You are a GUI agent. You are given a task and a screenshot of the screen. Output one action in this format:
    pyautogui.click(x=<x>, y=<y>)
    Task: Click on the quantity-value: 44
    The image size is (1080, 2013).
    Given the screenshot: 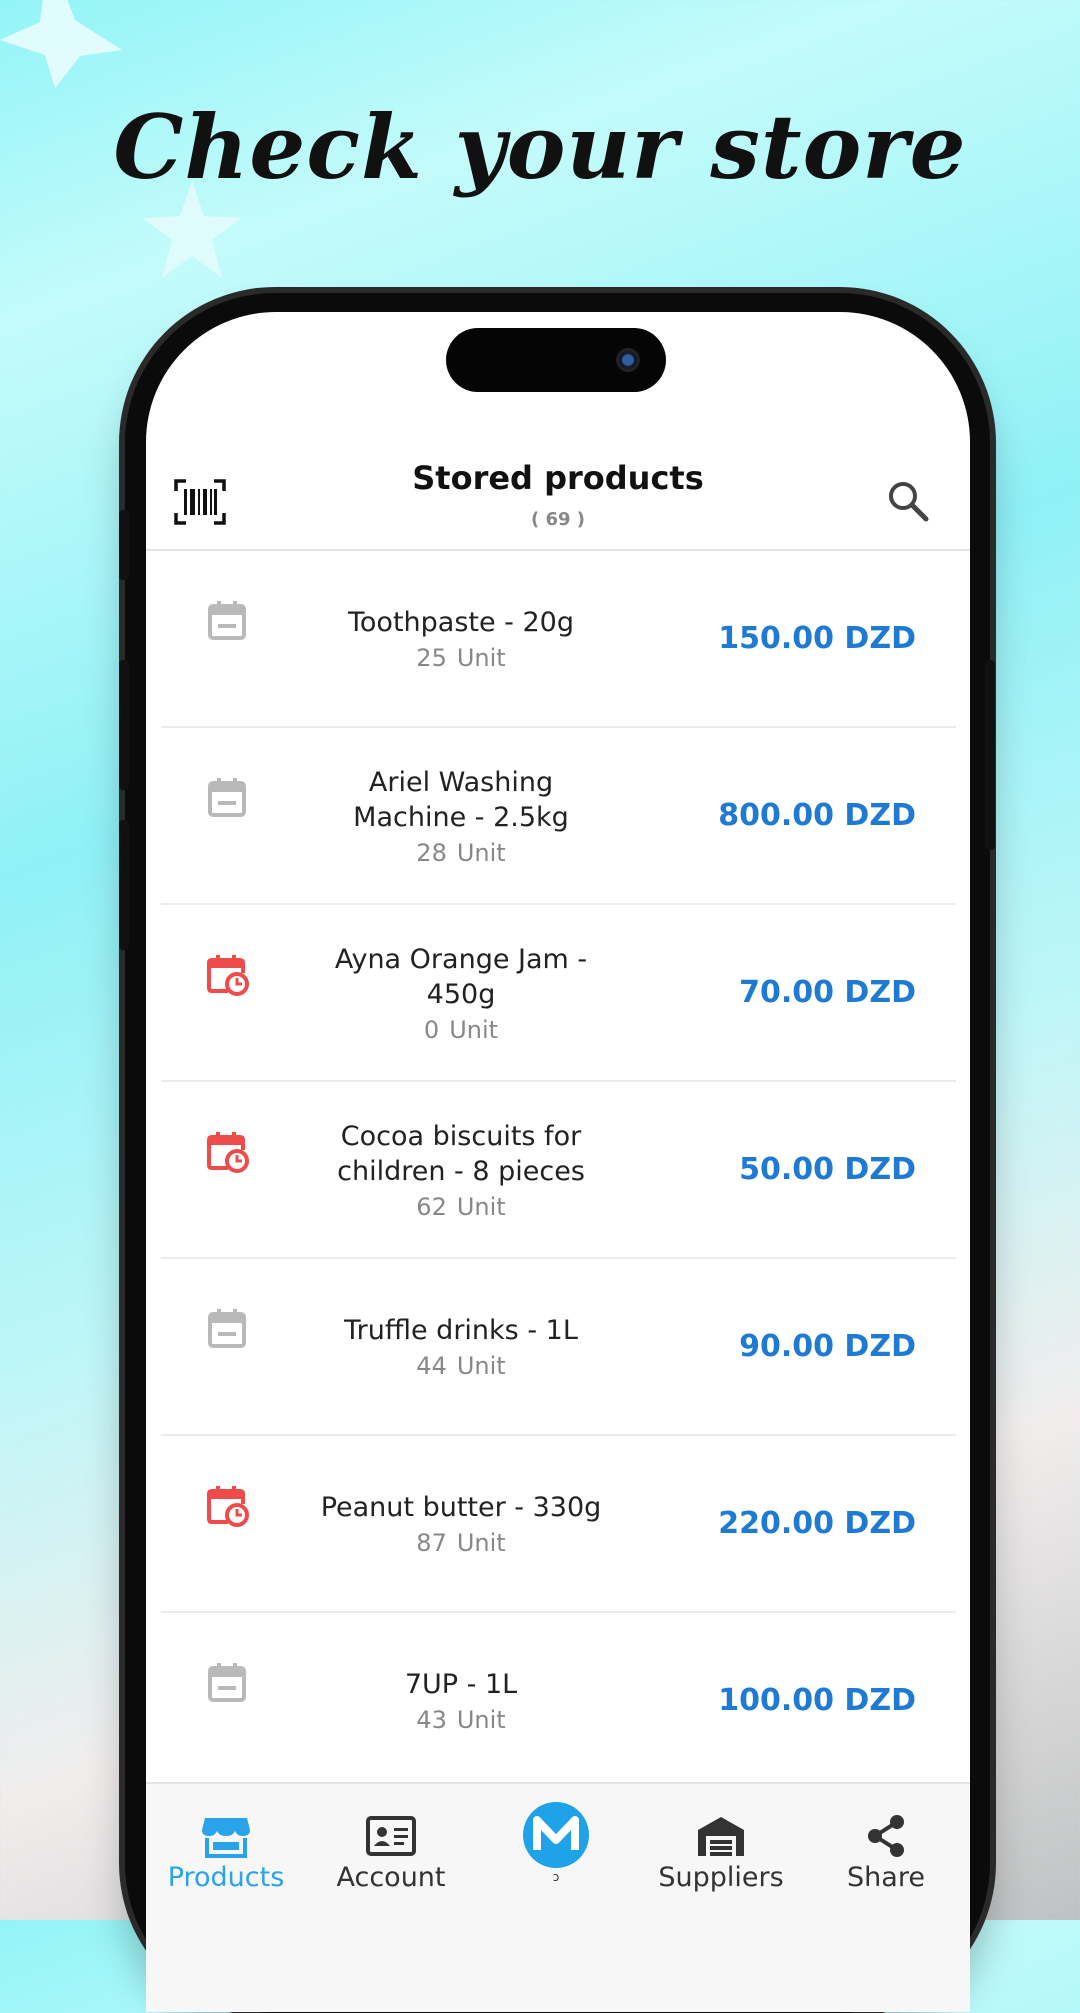 What is the action you would take?
    pyautogui.click(x=431, y=1366)
    